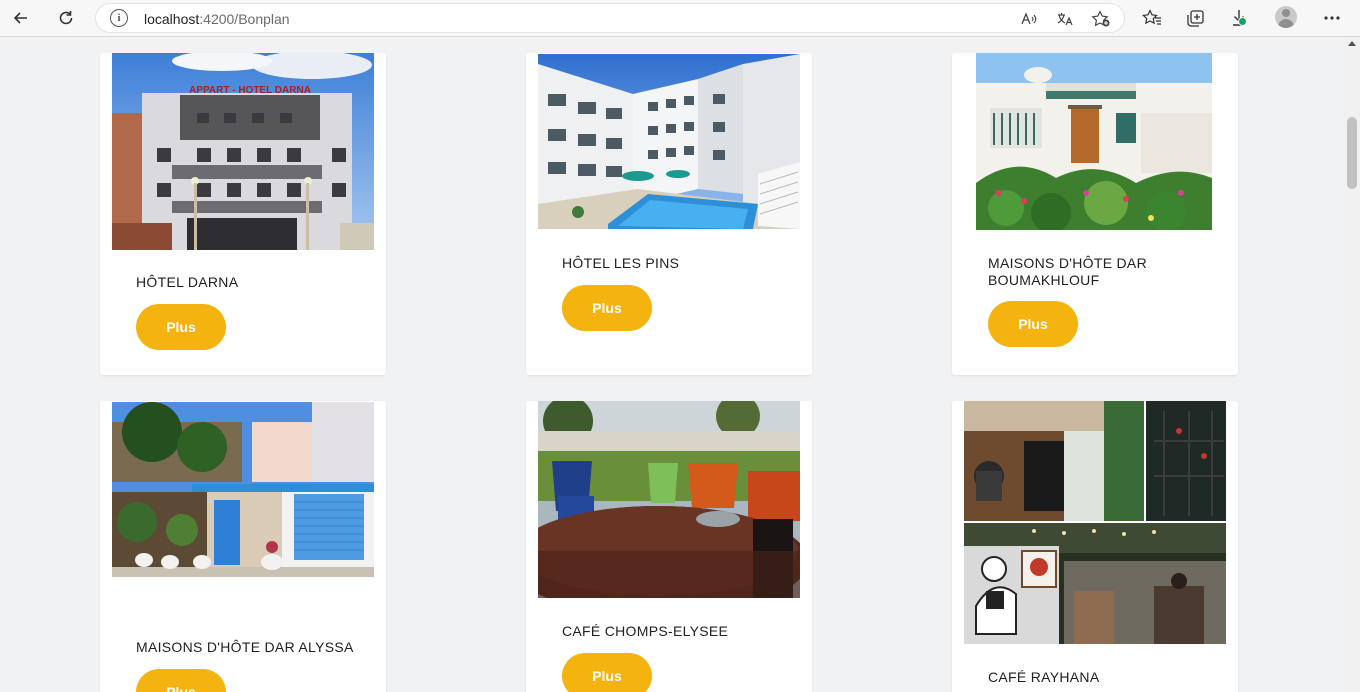 The width and height of the screenshot is (1360, 692). I want to click on address-bar: i localhost:4200/Bonplan, so click(610, 18).